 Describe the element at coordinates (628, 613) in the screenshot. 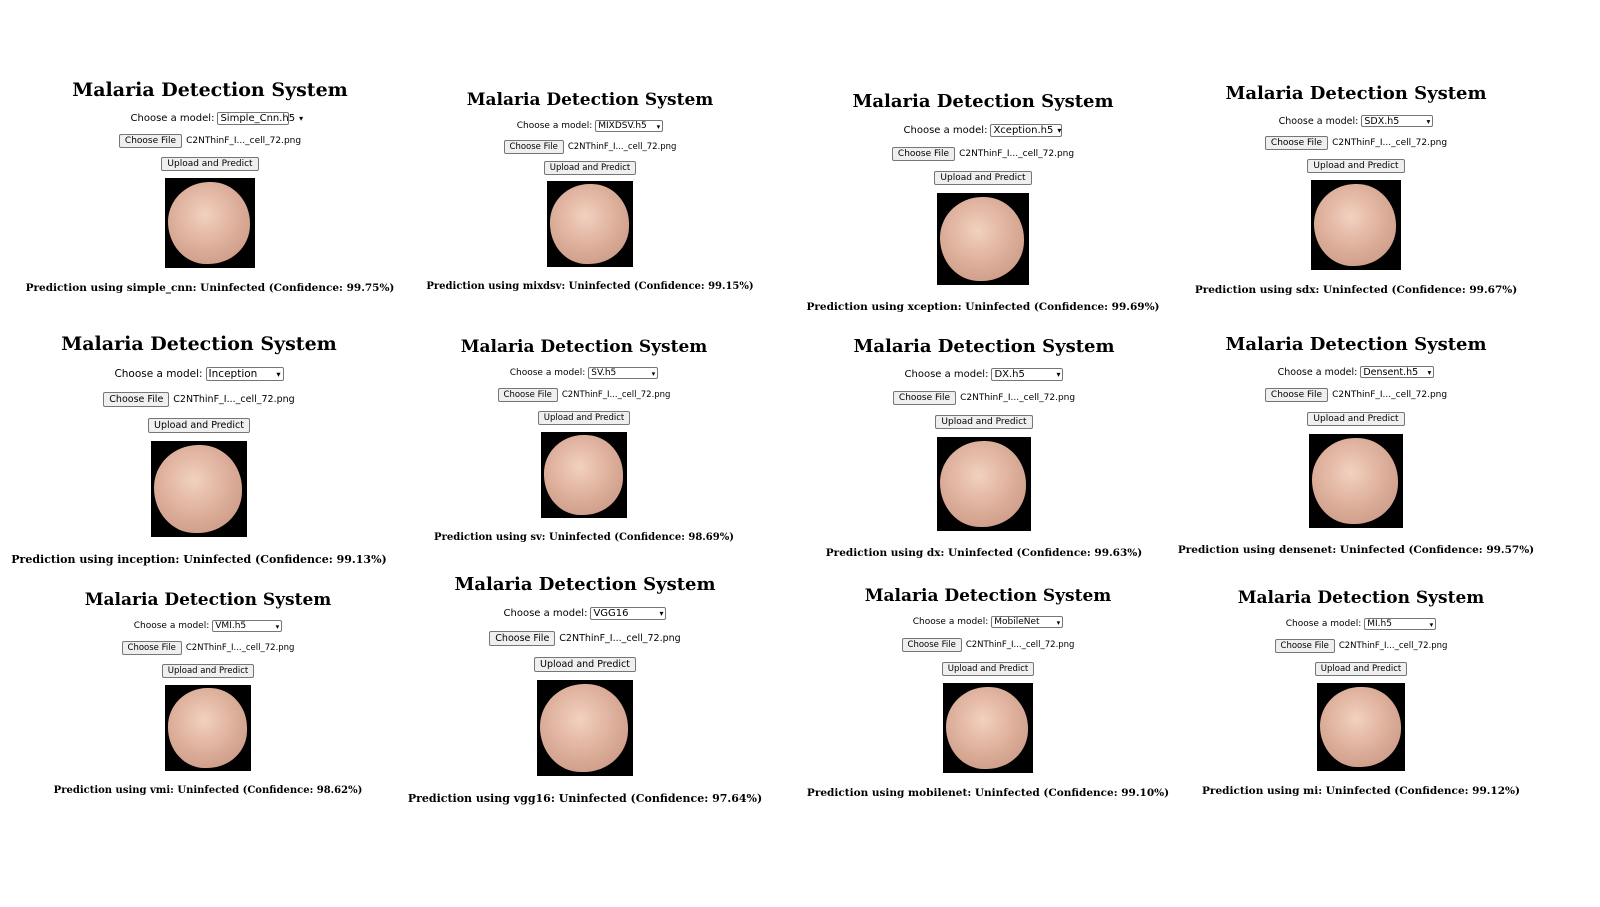

I see `model-select: VGG16 ▾` at that location.